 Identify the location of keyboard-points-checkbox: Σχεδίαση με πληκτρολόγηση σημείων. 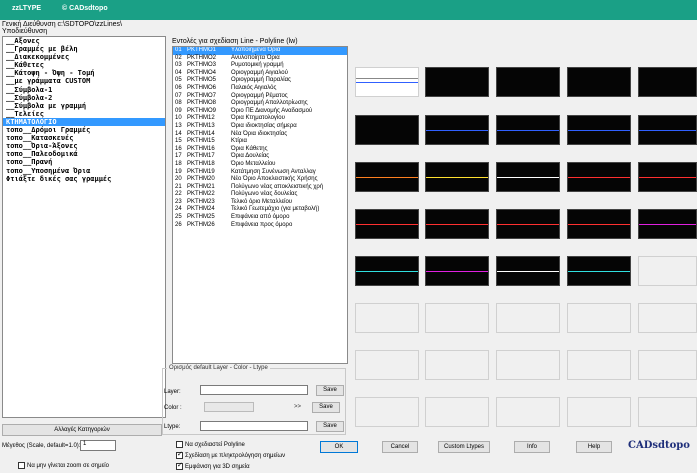
(230, 454).